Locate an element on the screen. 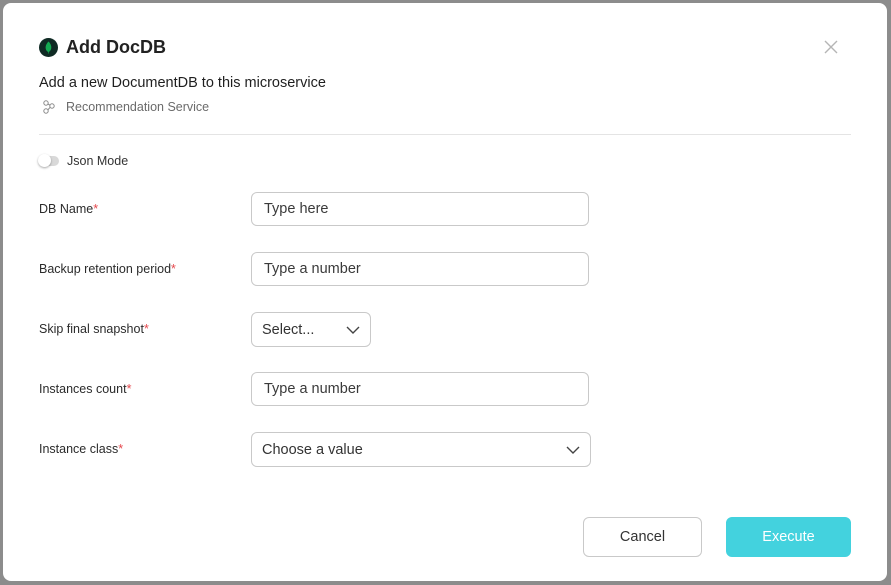  instance-class-value: Choose a value is located at coordinates (312, 449).